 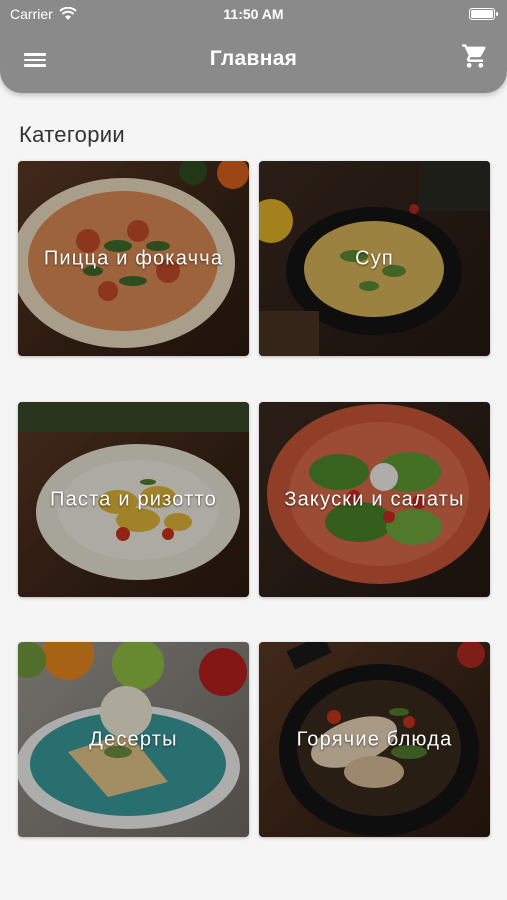 I want to click on category-label: Пицца и фокачча, so click(x=133, y=258).